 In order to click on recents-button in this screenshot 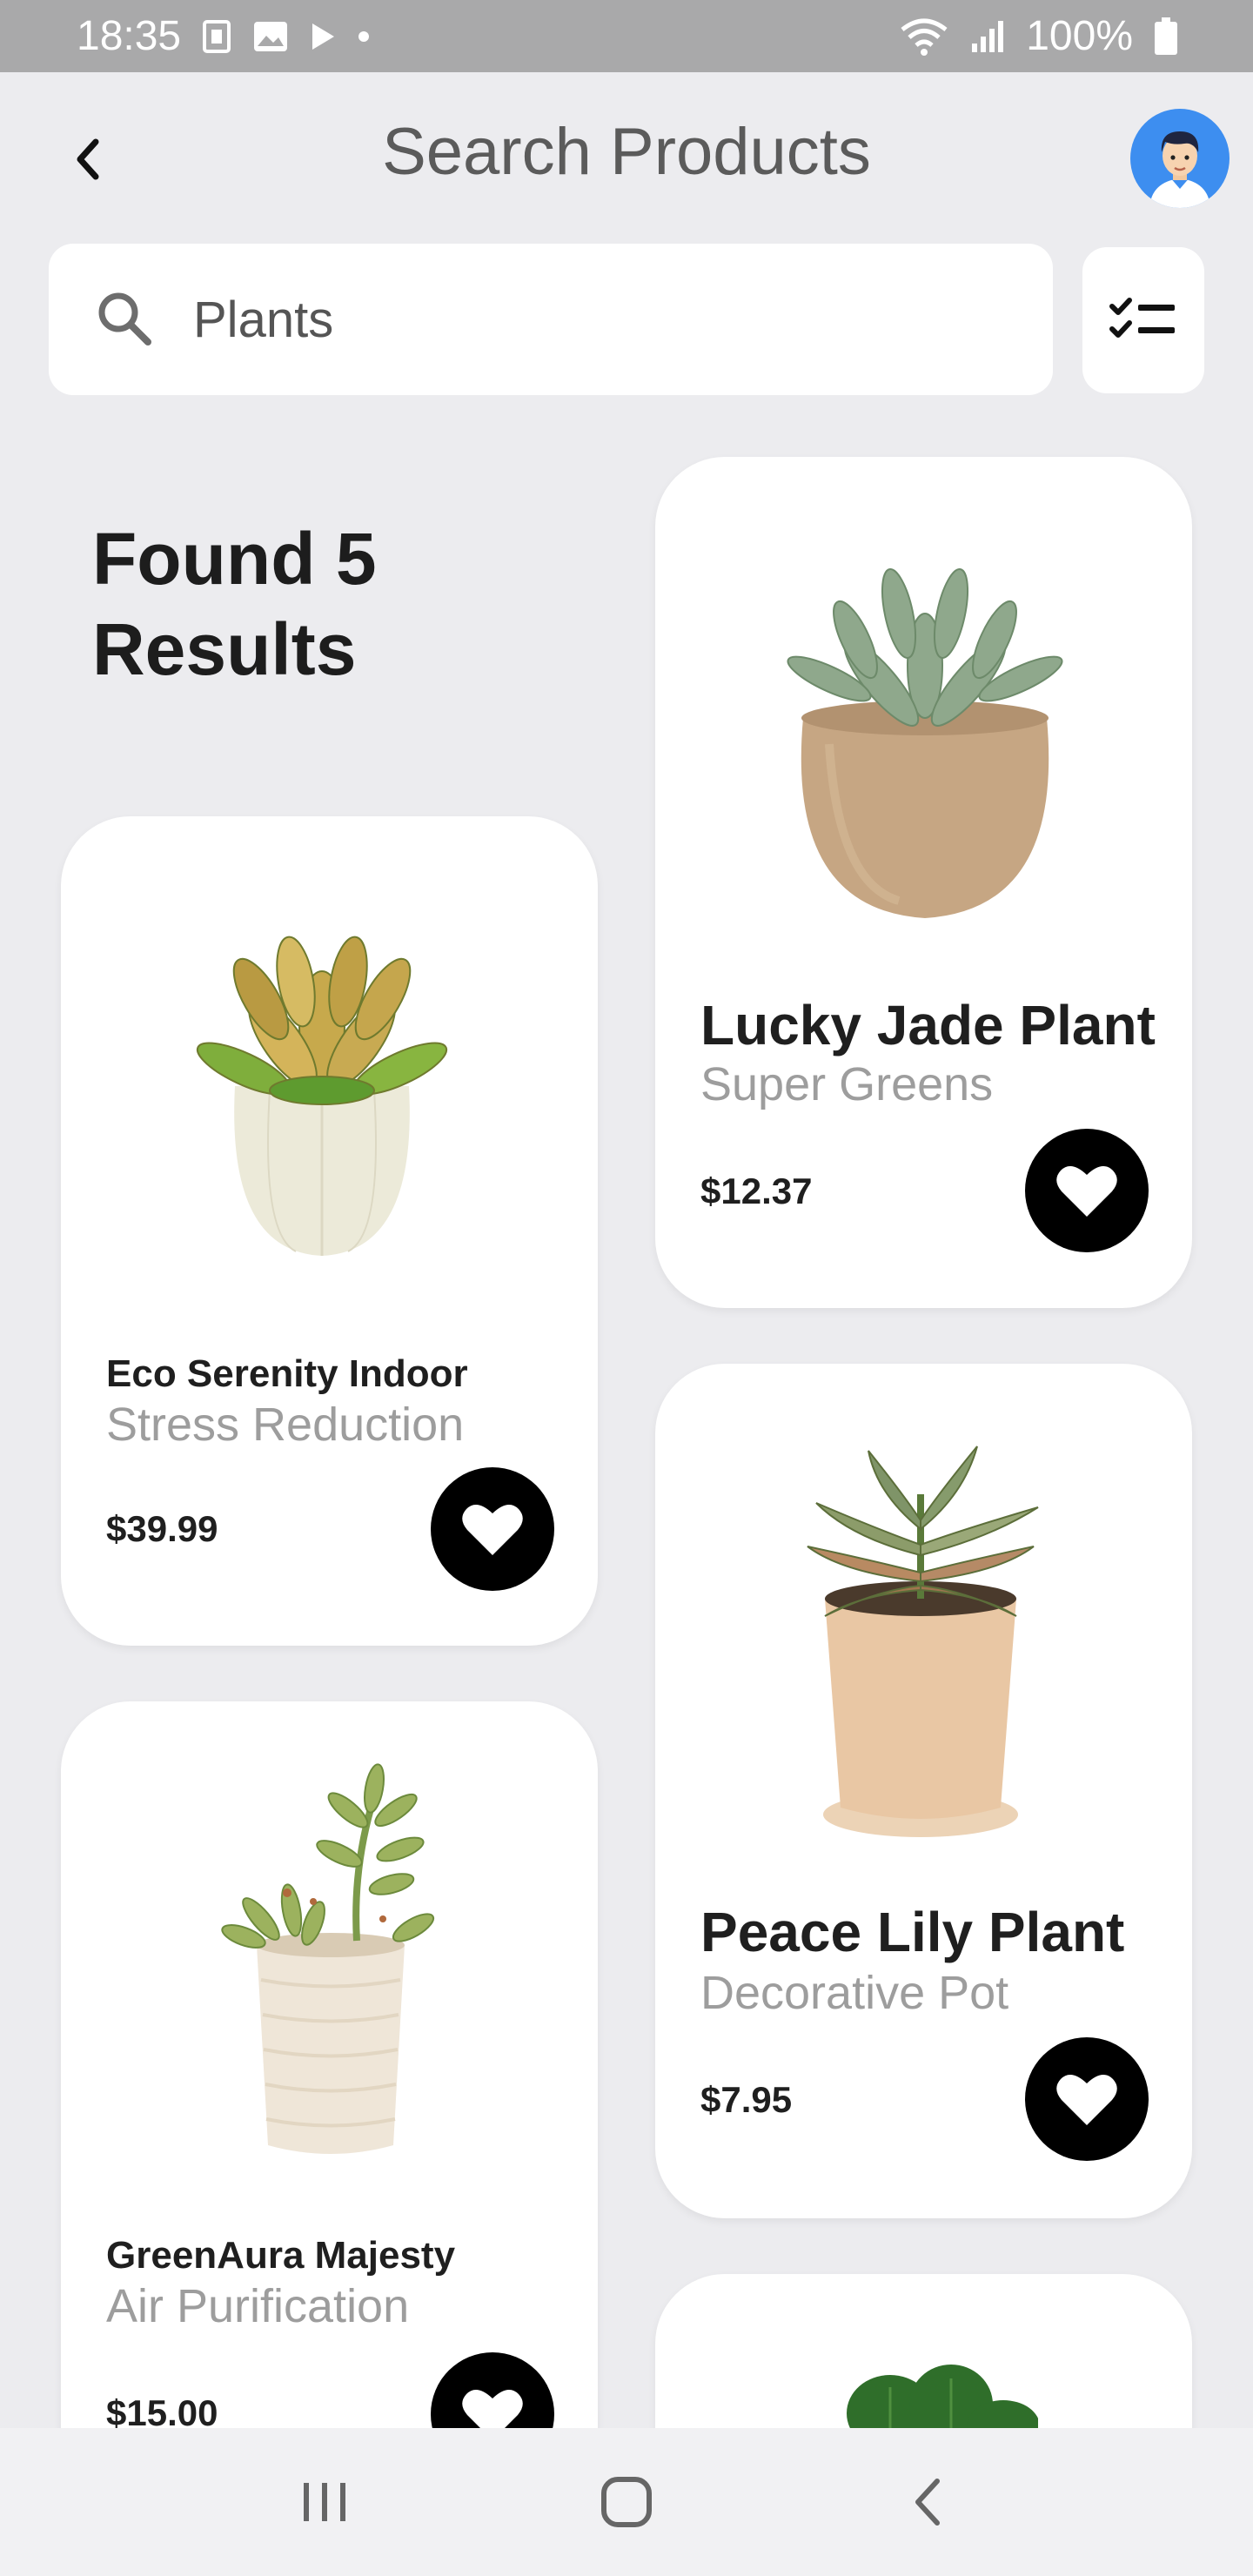, I will do `click(324, 2502)`.